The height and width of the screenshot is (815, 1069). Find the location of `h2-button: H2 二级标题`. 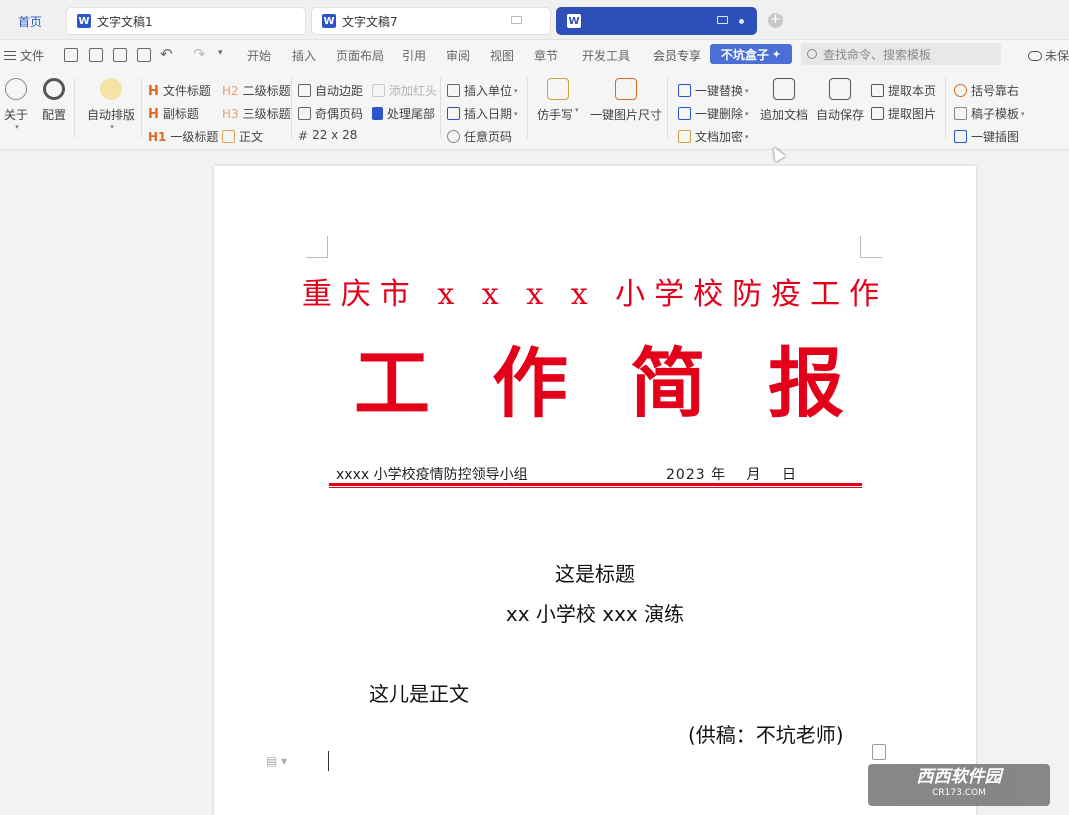

h2-button: H2 二级标题 is located at coordinates (256, 90).